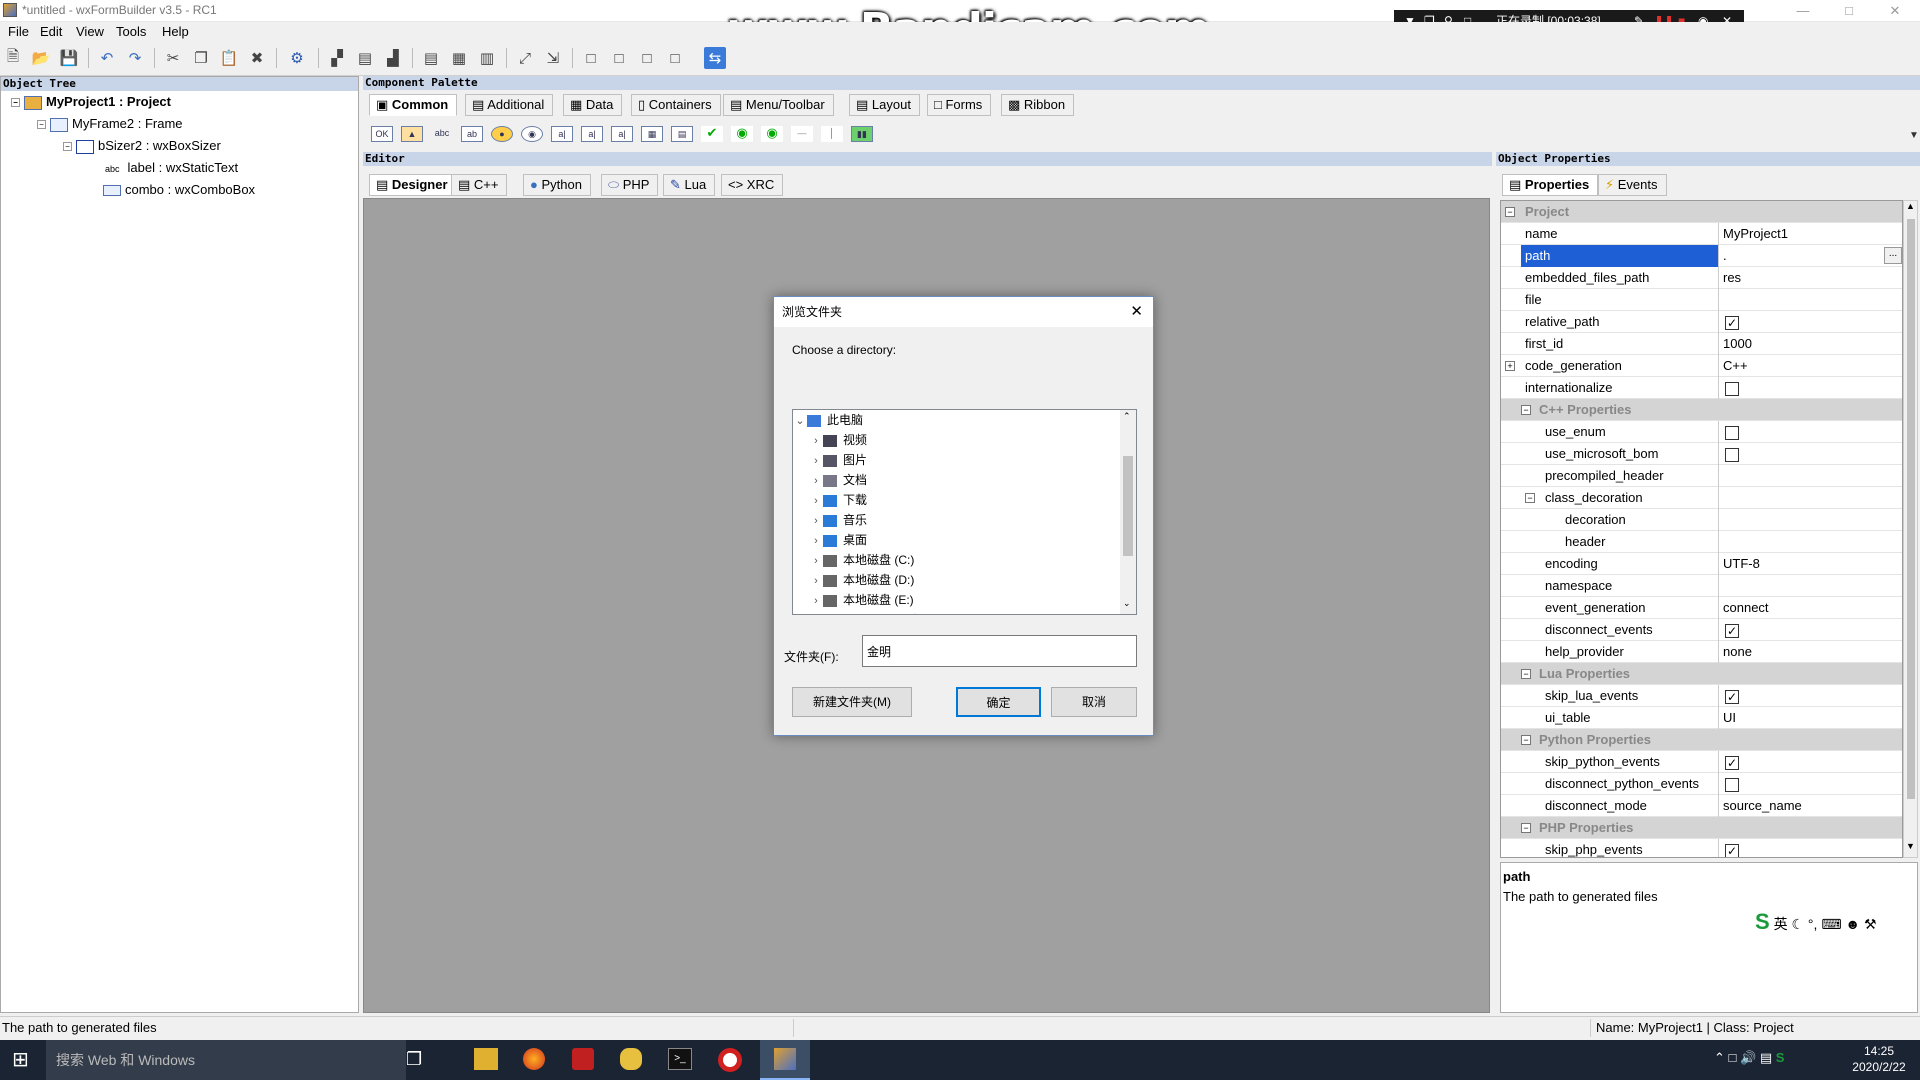 This screenshot has width=1920, height=1080. What do you see at coordinates (838, 540) in the screenshot?
I see `folder-tree-item: › 桌面` at bounding box center [838, 540].